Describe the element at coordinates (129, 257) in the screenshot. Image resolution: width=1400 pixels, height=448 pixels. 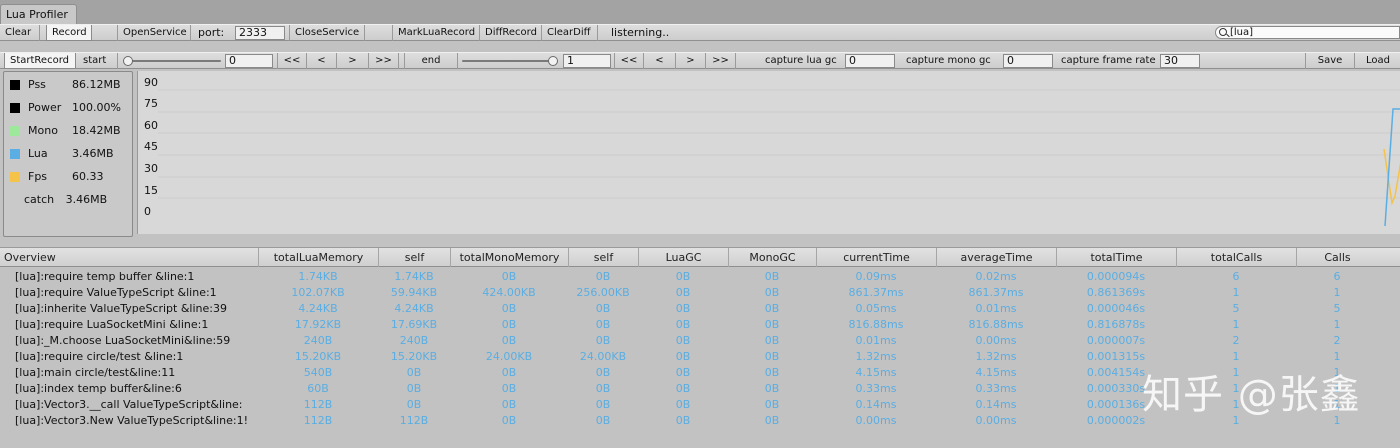
I see `column-header-overview: Overview` at that location.